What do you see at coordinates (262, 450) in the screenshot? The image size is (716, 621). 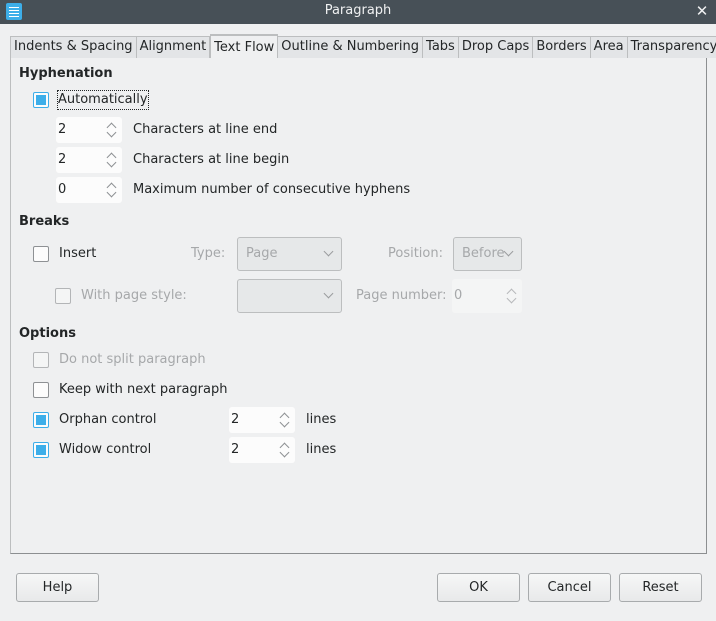 I see `widow-lines-spinbox: 2` at bounding box center [262, 450].